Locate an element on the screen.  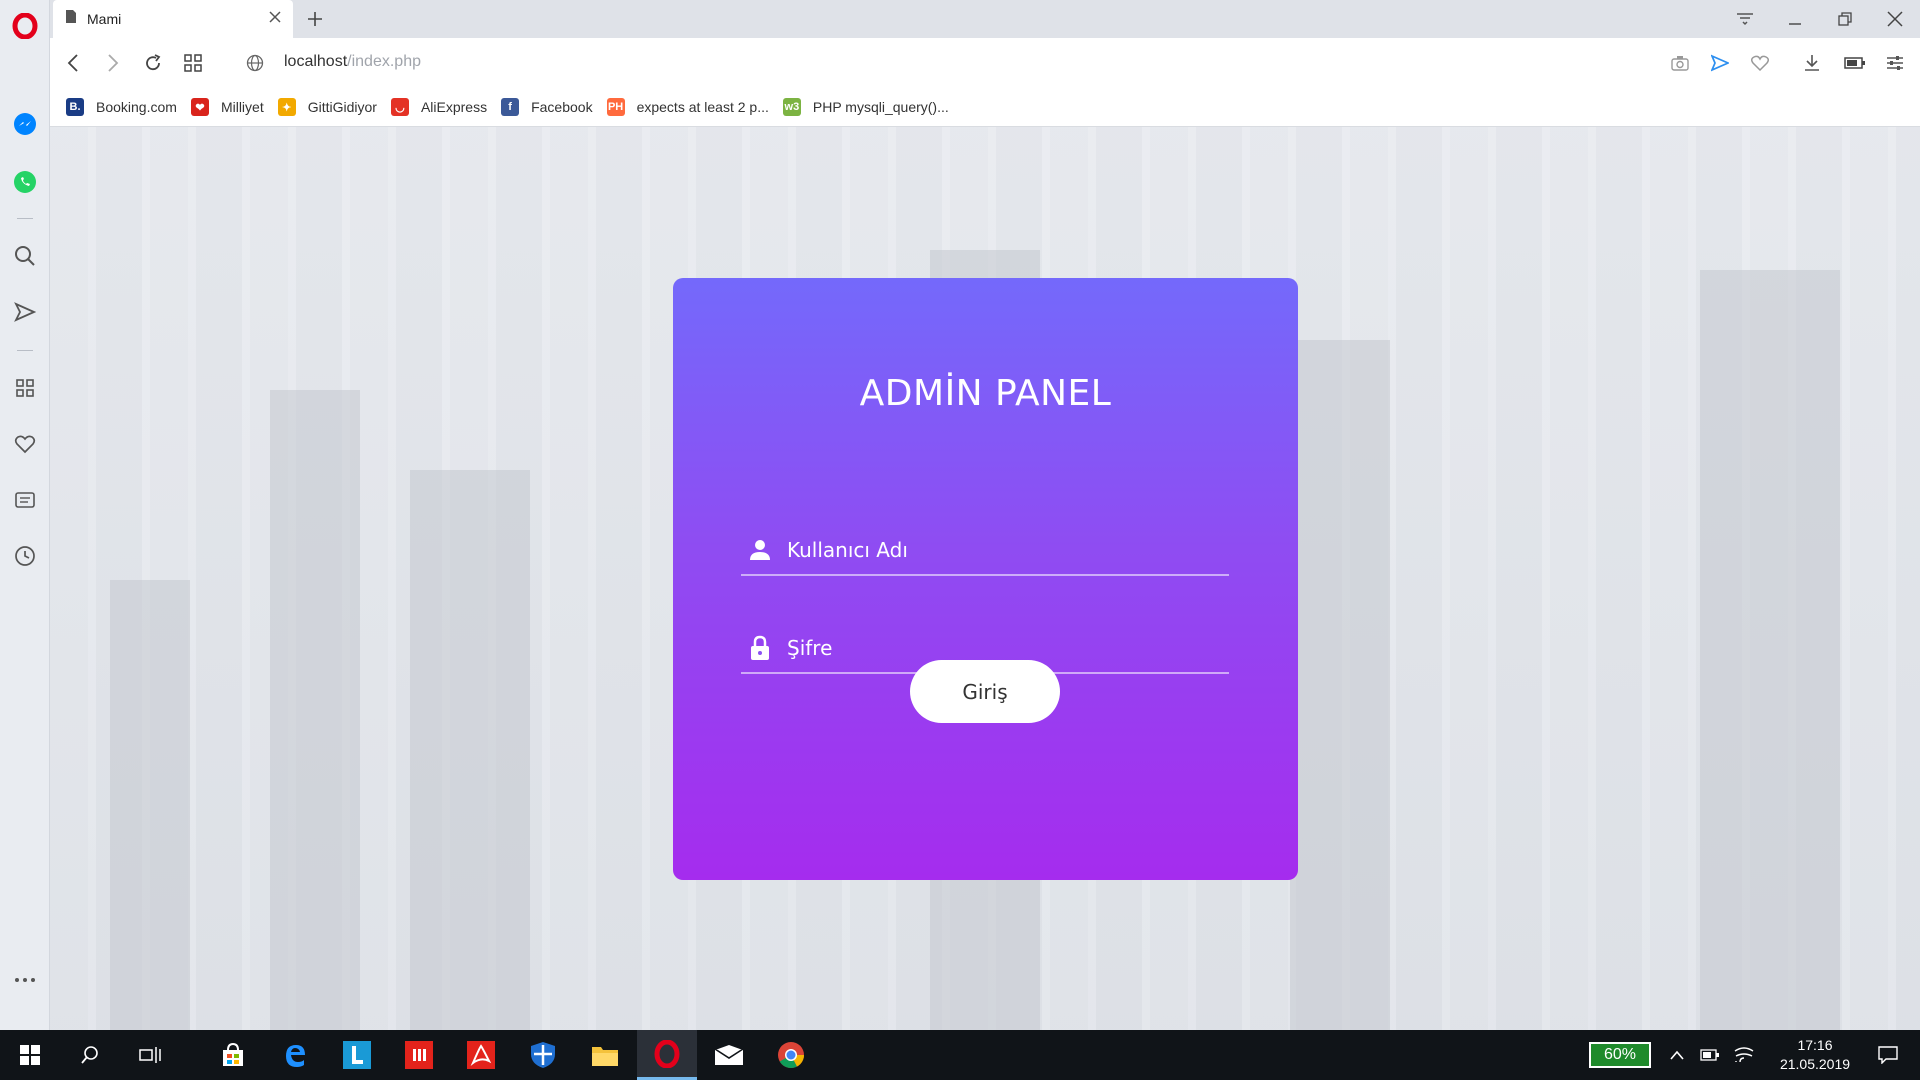
tray-battery-icon is located at coordinates (1710, 1055).